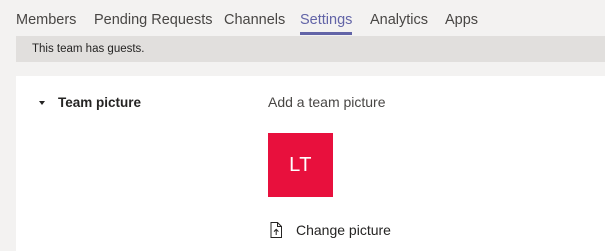 This screenshot has height=251, width=605. I want to click on team-avatar: LT, so click(300, 165).